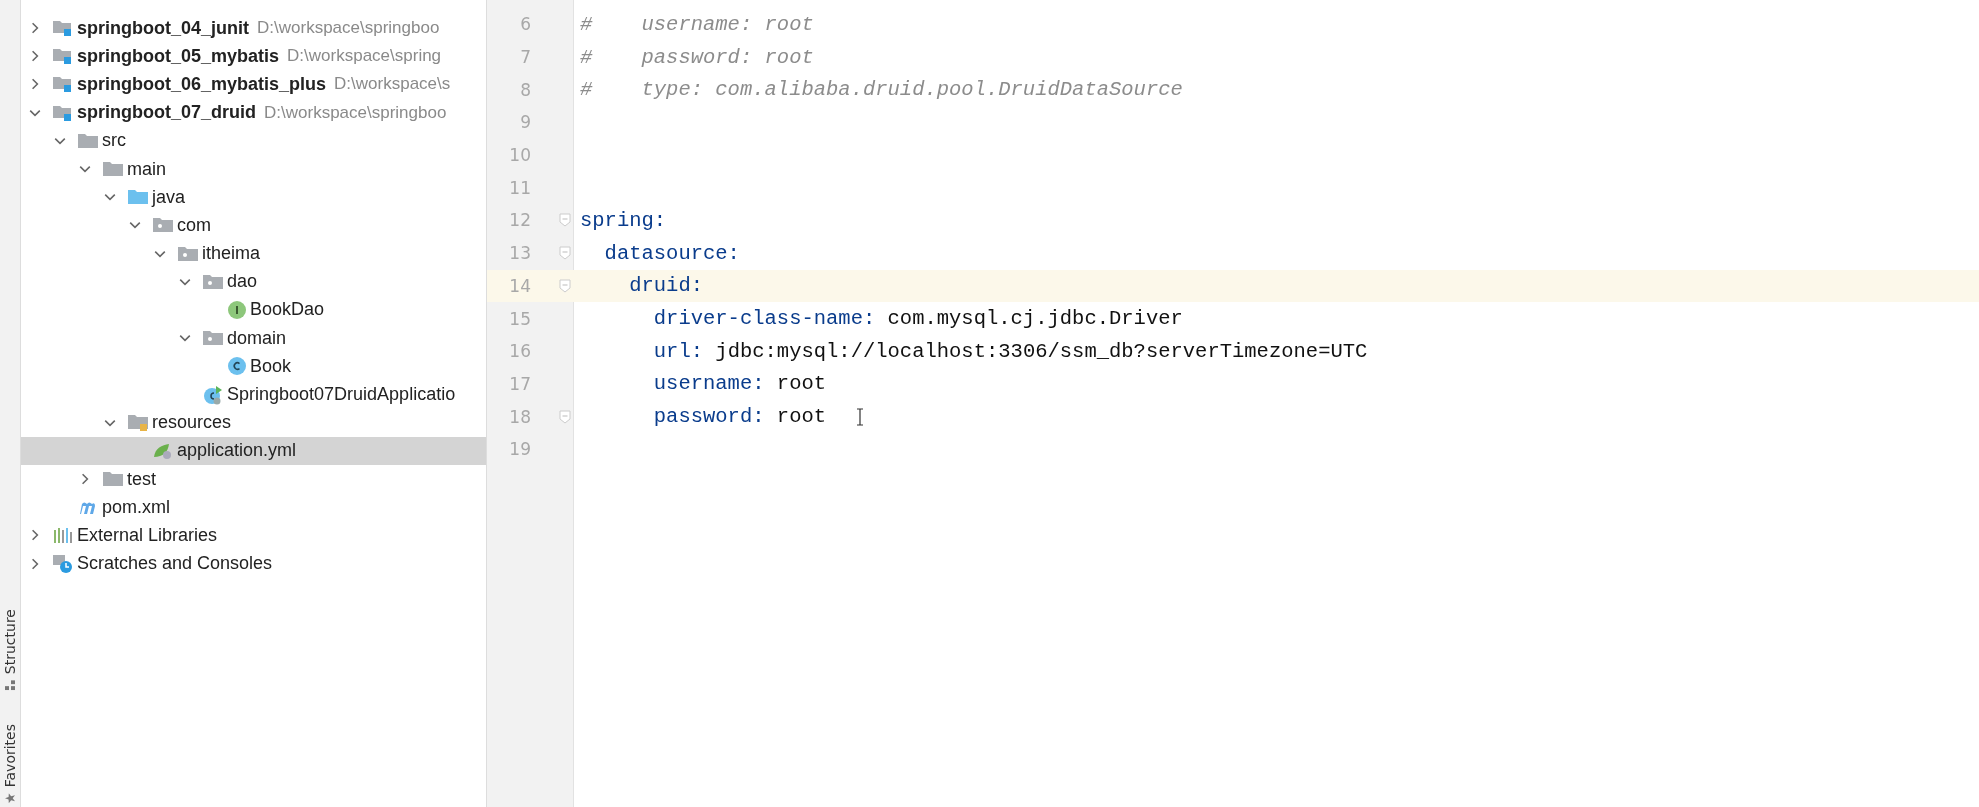 The image size is (1979, 807). What do you see at coordinates (253, 225) in the screenshot?
I see `tree-item: com` at bounding box center [253, 225].